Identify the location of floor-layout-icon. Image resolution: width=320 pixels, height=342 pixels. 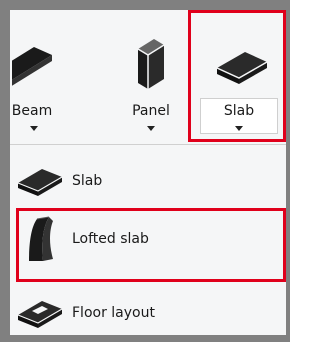
(41, 313).